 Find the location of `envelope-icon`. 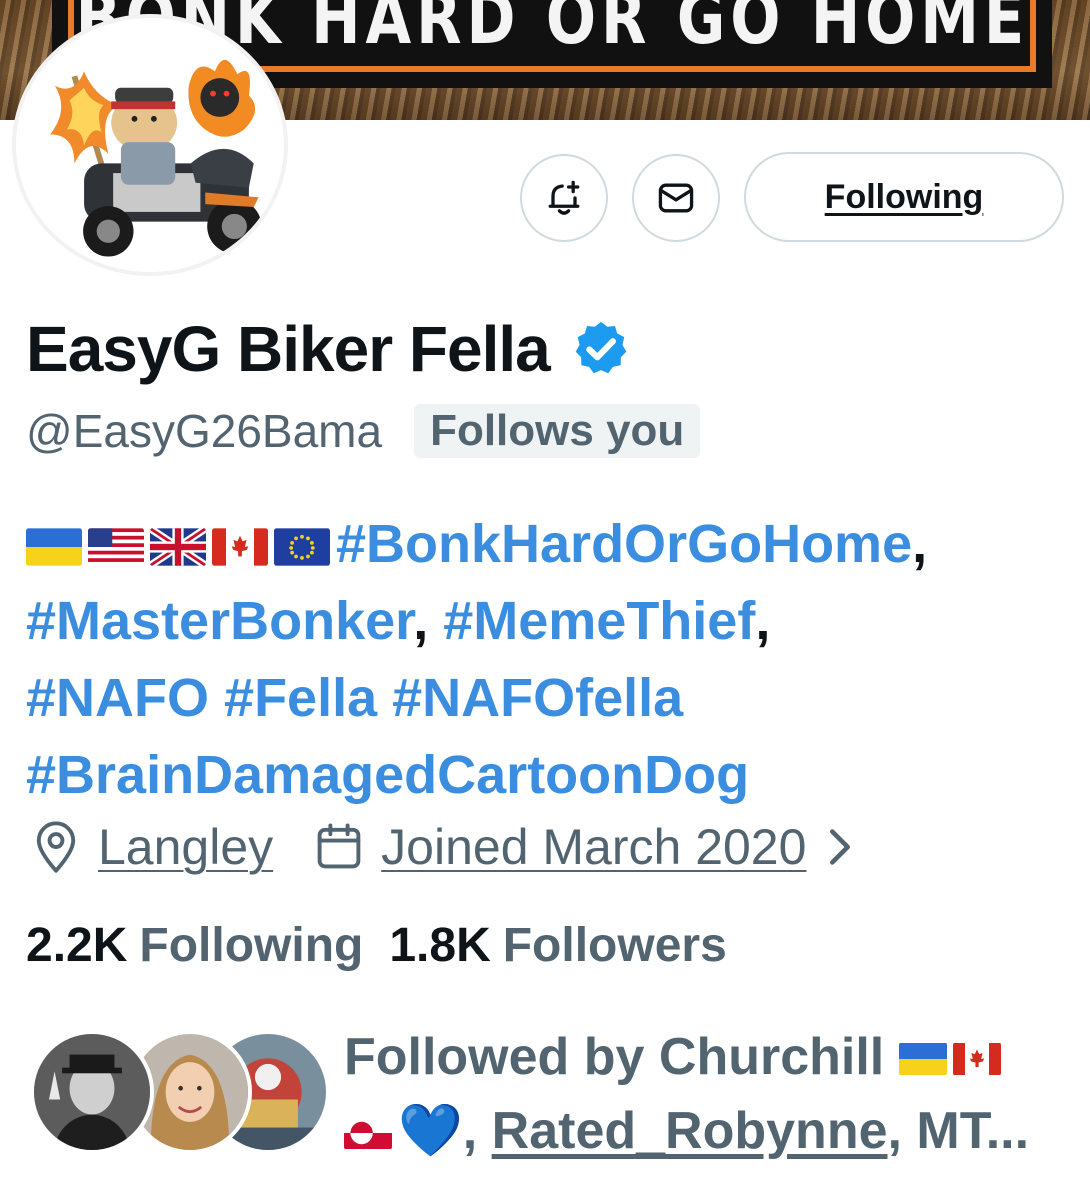

envelope-icon is located at coordinates (676, 198).